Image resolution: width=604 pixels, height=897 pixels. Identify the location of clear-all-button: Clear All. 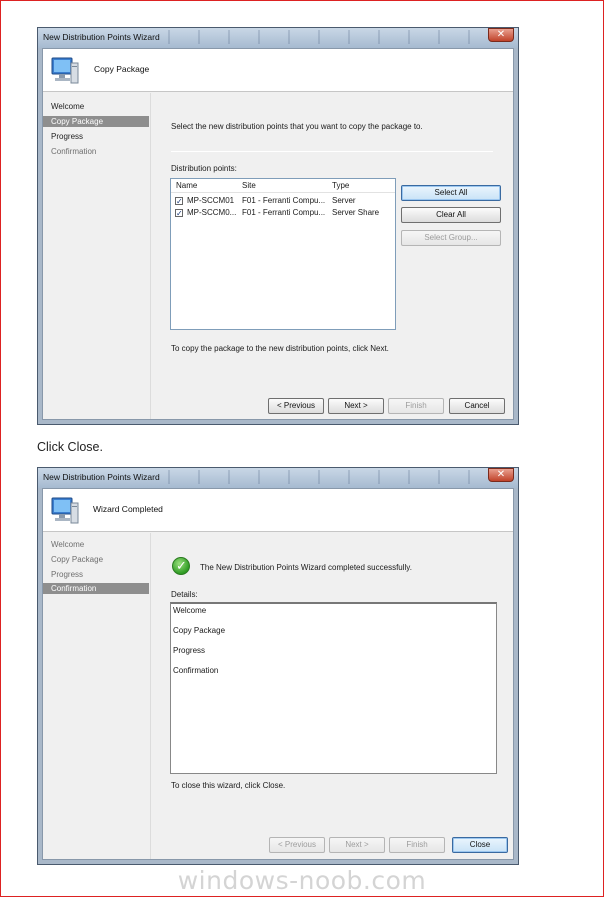
(451, 215).